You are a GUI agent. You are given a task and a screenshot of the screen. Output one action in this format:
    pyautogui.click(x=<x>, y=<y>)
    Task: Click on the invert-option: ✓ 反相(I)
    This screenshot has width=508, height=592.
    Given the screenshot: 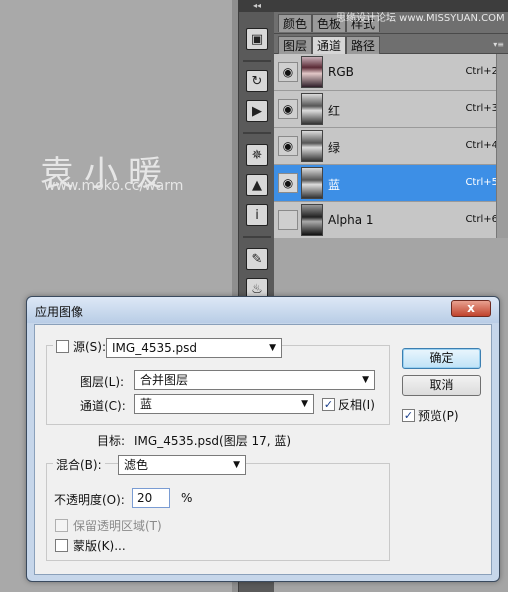 What is the action you would take?
    pyautogui.click(x=348, y=404)
    